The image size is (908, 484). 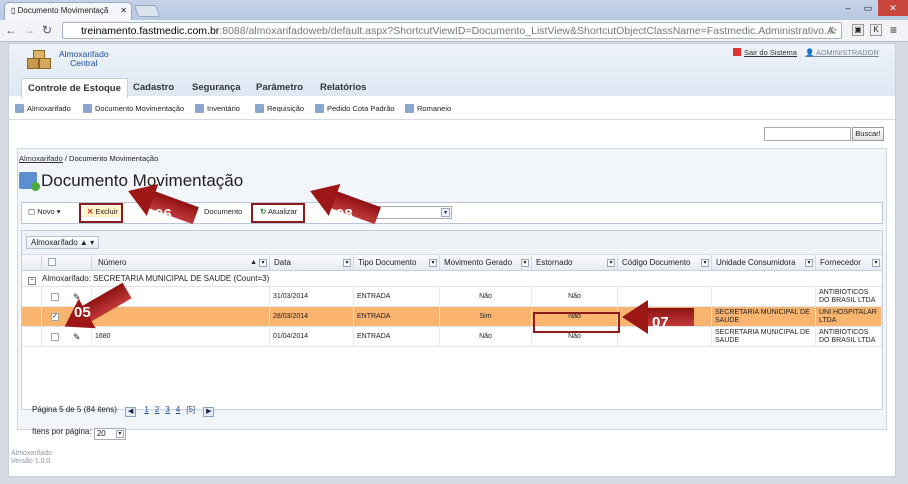 What do you see at coordinates (452, 243) in the screenshot?
I see `group-panel: Almoxarifado ▲ ▾` at bounding box center [452, 243].